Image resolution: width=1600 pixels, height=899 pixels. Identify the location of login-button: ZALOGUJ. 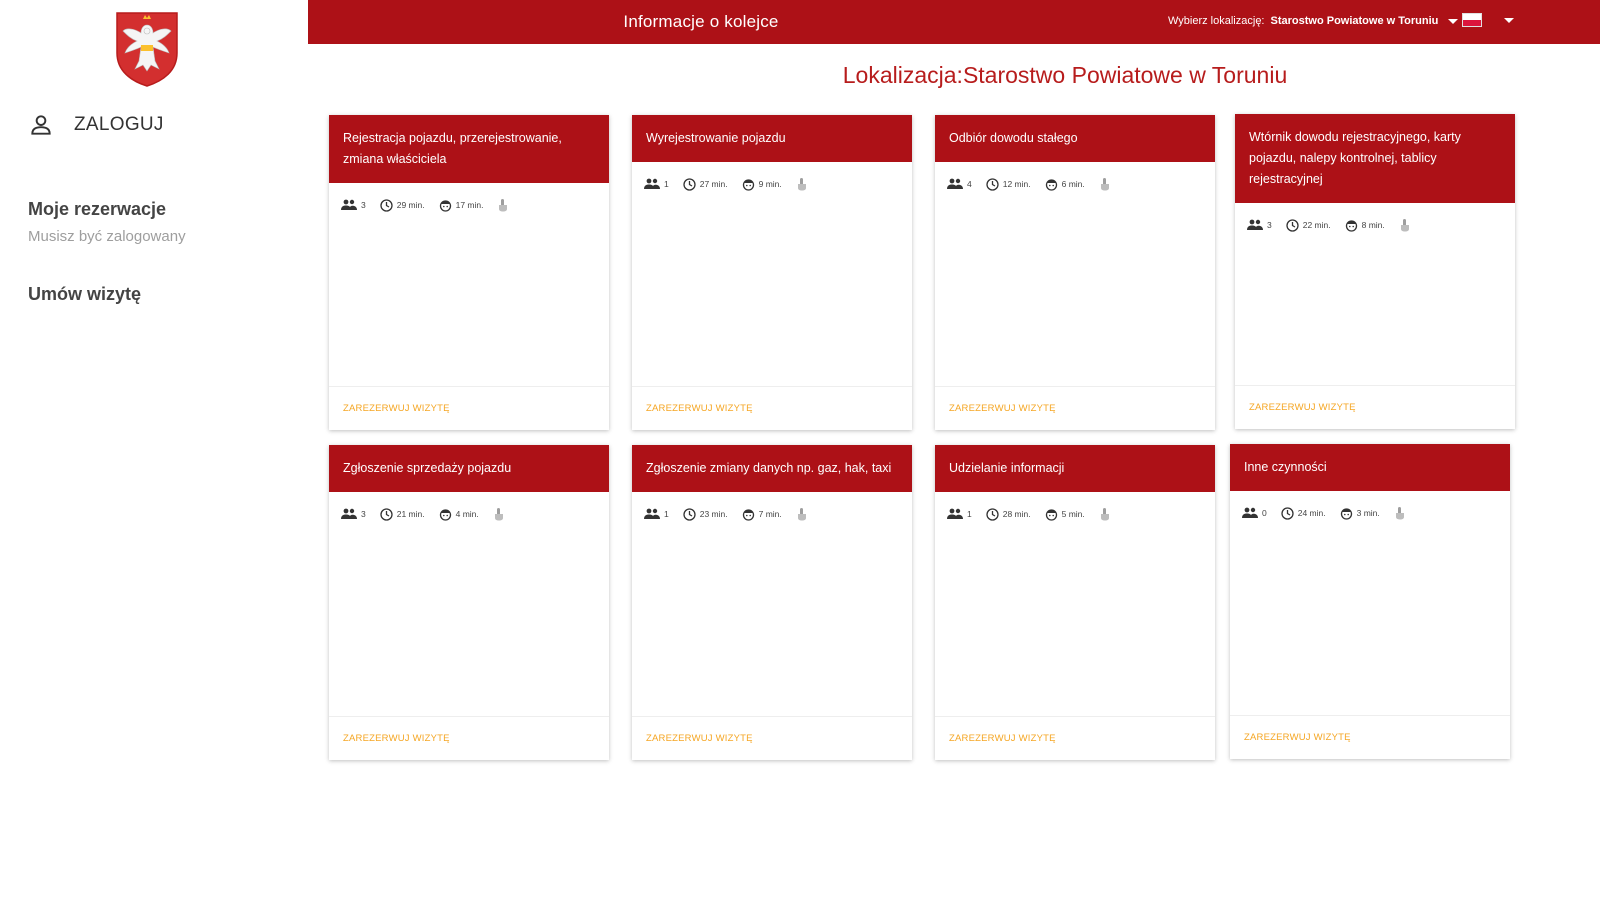
(96, 125).